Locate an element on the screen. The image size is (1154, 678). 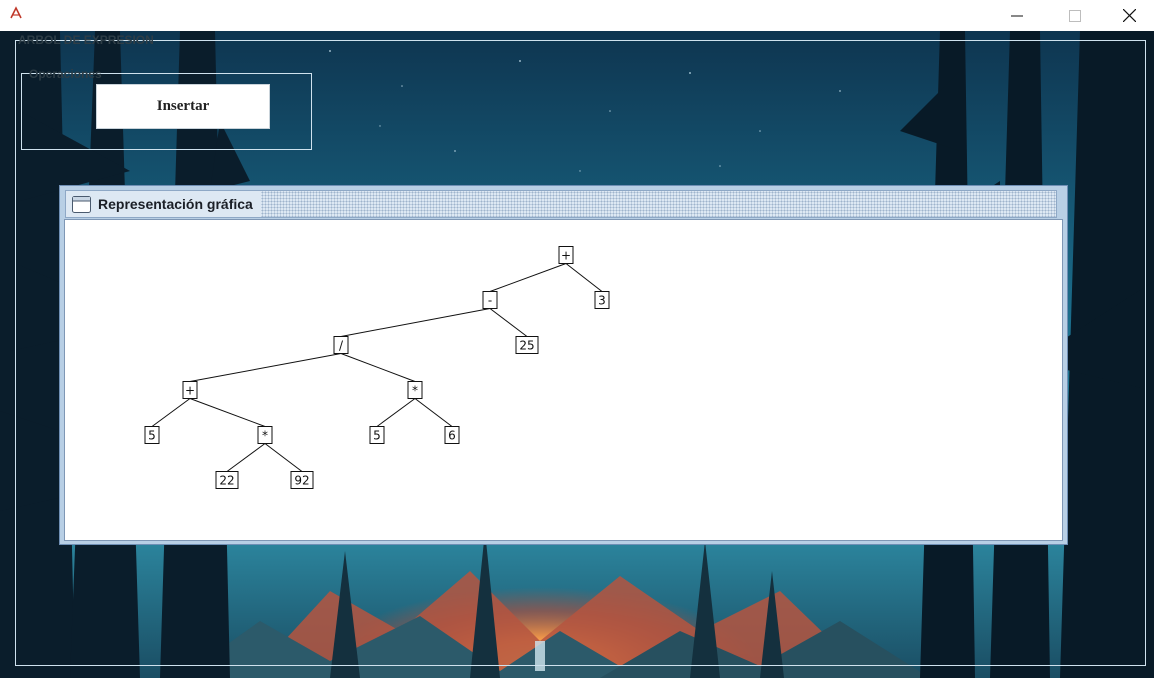
close-icon is located at coordinates (1129, 15).